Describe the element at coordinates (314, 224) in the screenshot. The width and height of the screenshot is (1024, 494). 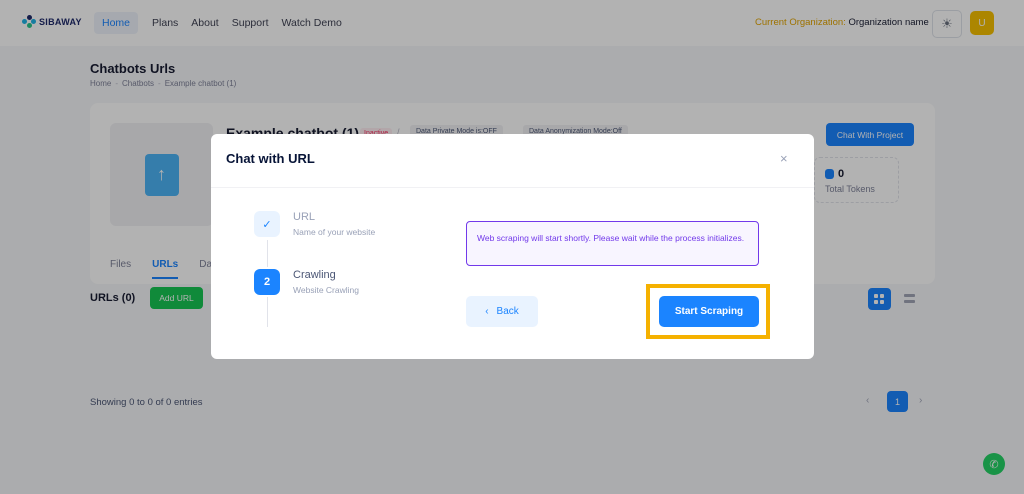
I see `stepper-step-url: ✓ URL Name of your website` at that location.